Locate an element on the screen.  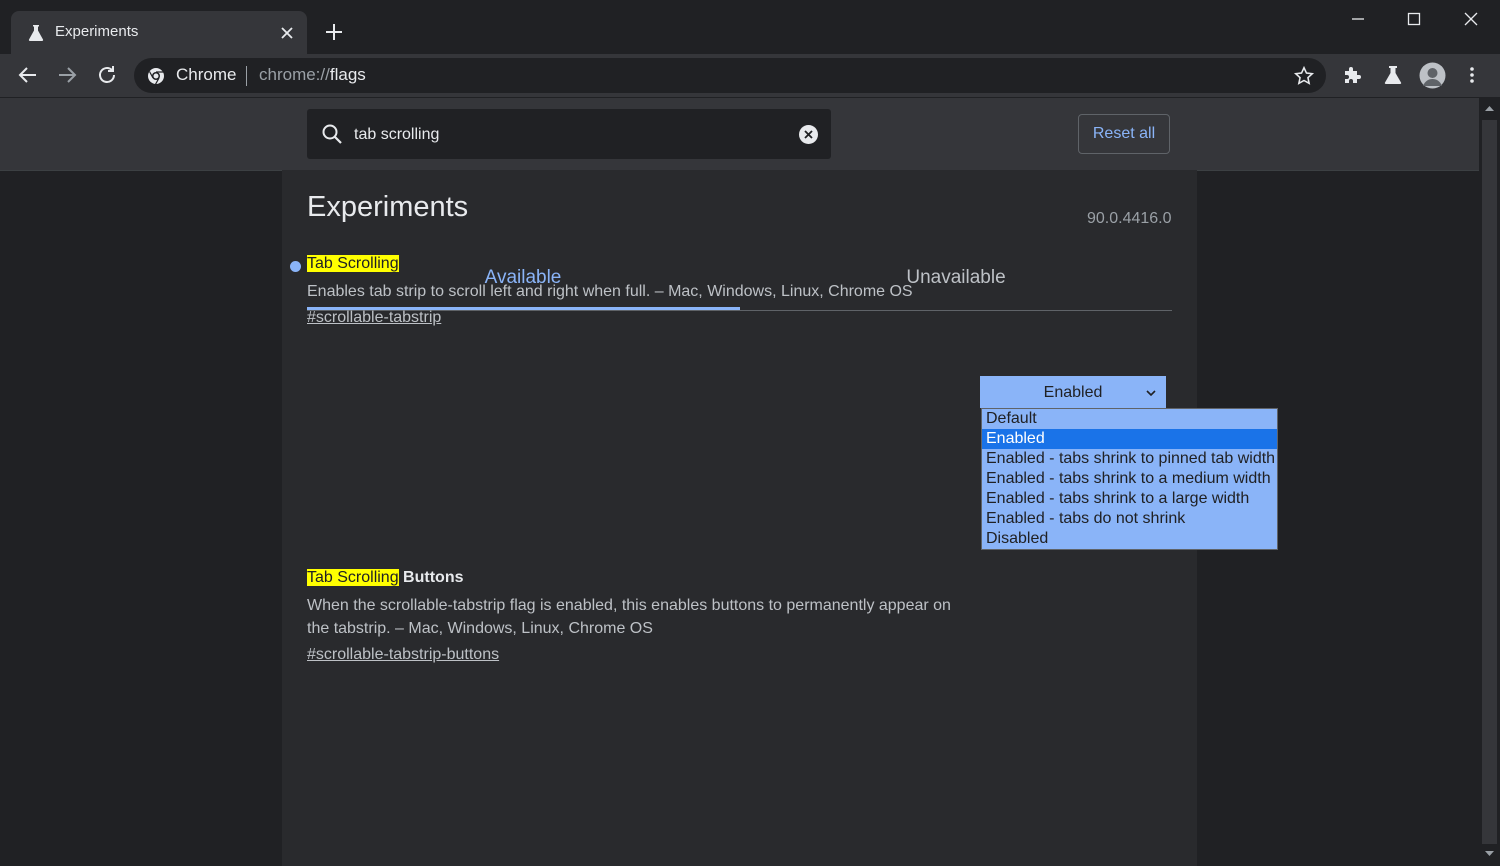
forward-icon is located at coordinates (67, 75).